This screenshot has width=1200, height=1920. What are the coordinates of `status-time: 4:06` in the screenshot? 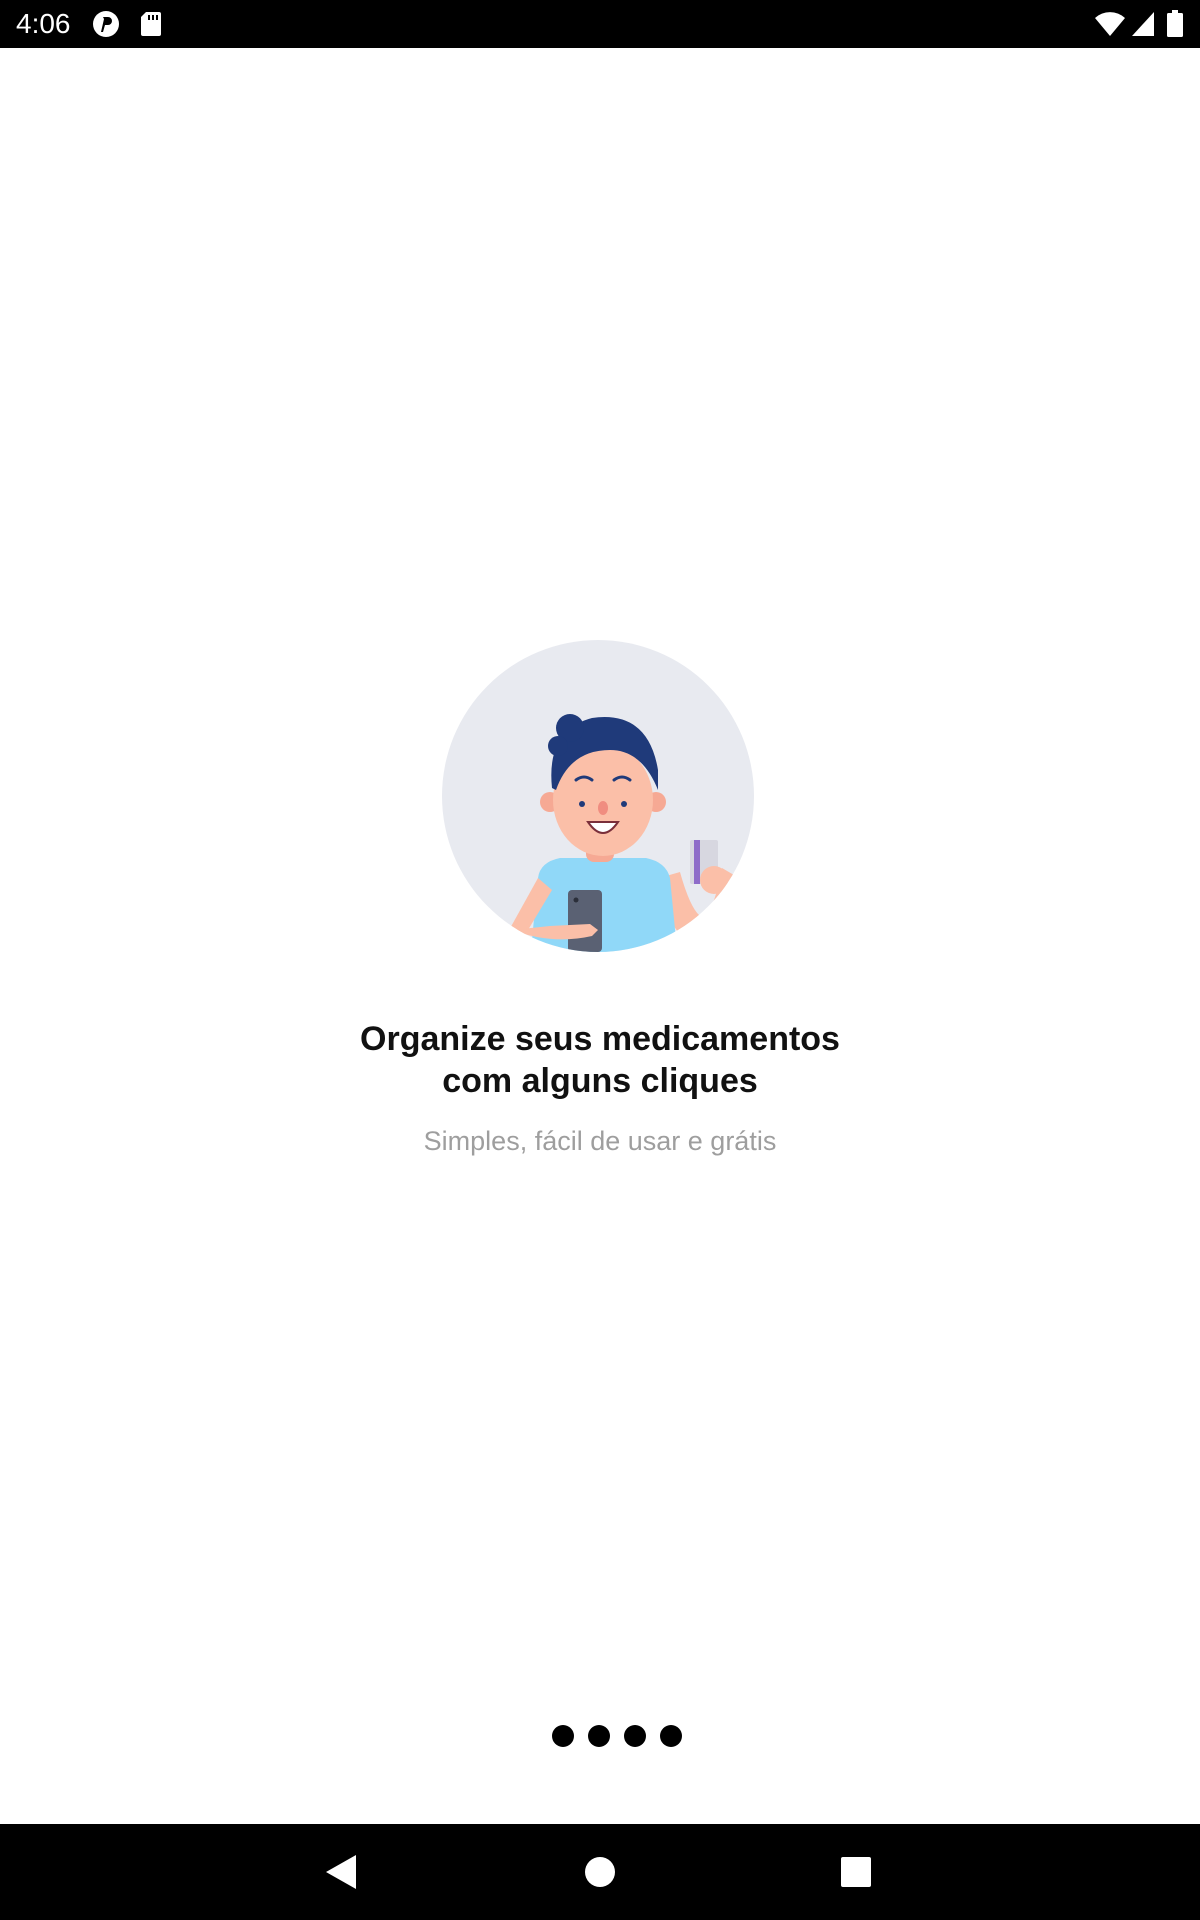 It's located at (43, 23).